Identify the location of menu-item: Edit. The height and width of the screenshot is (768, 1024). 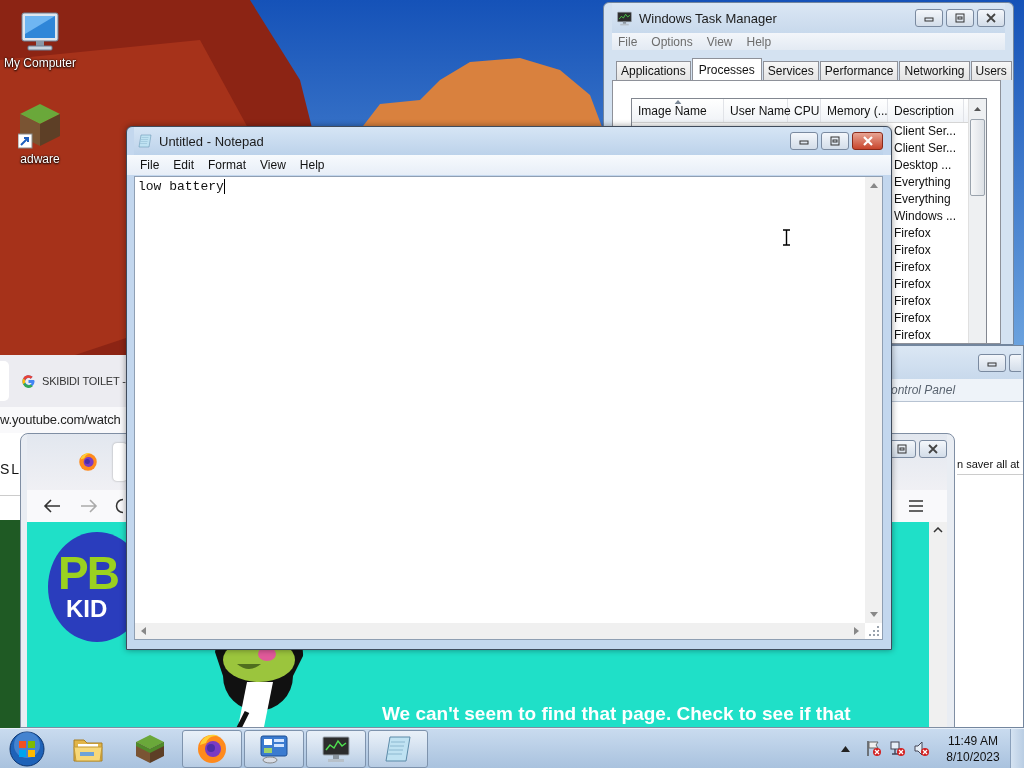
(184, 165).